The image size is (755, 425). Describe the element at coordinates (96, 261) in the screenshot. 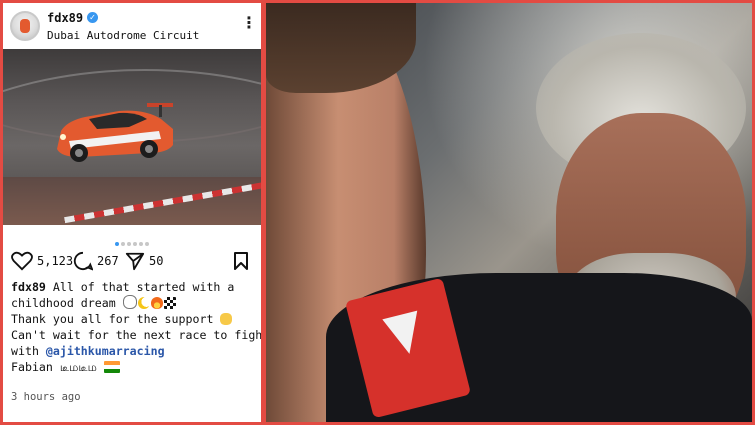

I see `comment-action: 267` at that location.